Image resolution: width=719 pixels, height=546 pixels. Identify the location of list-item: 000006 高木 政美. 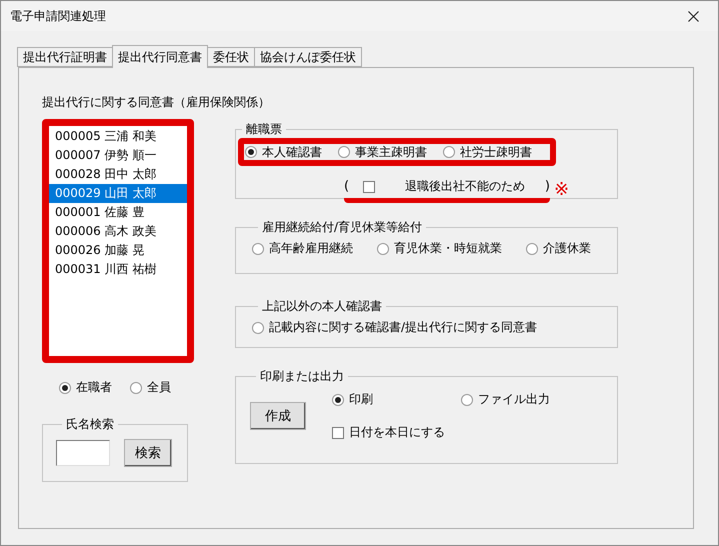
(118, 231).